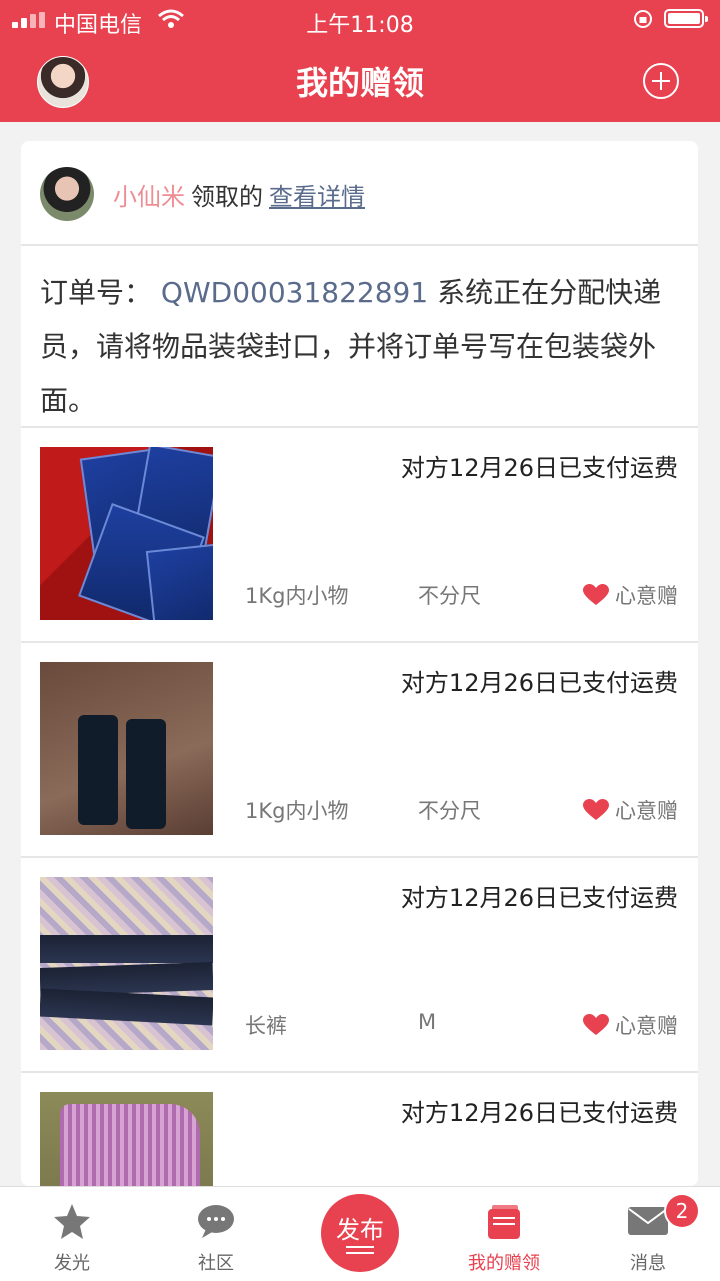 The height and width of the screenshot is (1281, 720). Describe the element at coordinates (96, 292) in the screenshot. I see `order-label: 订单号：` at that location.